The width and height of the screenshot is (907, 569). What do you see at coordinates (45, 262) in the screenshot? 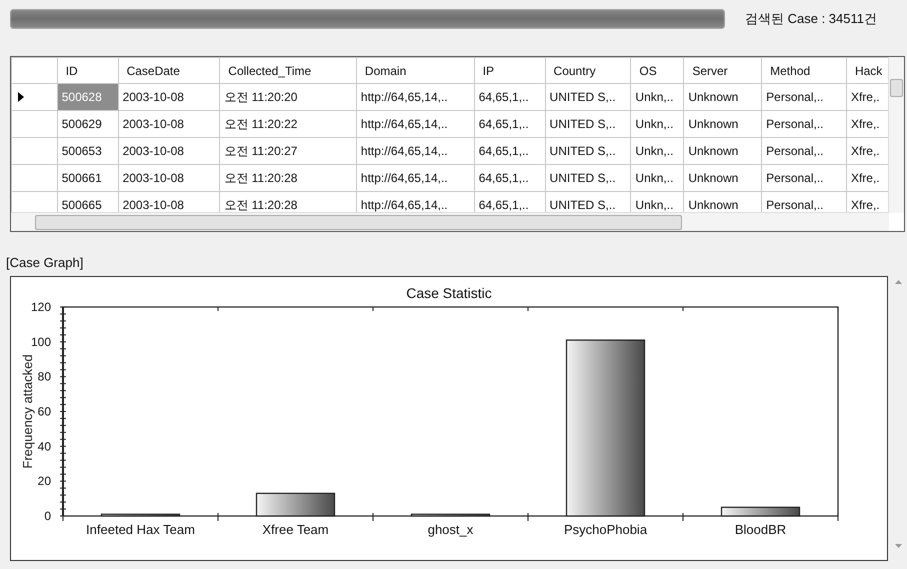
I see `section-label: [Case Graph]` at bounding box center [45, 262].